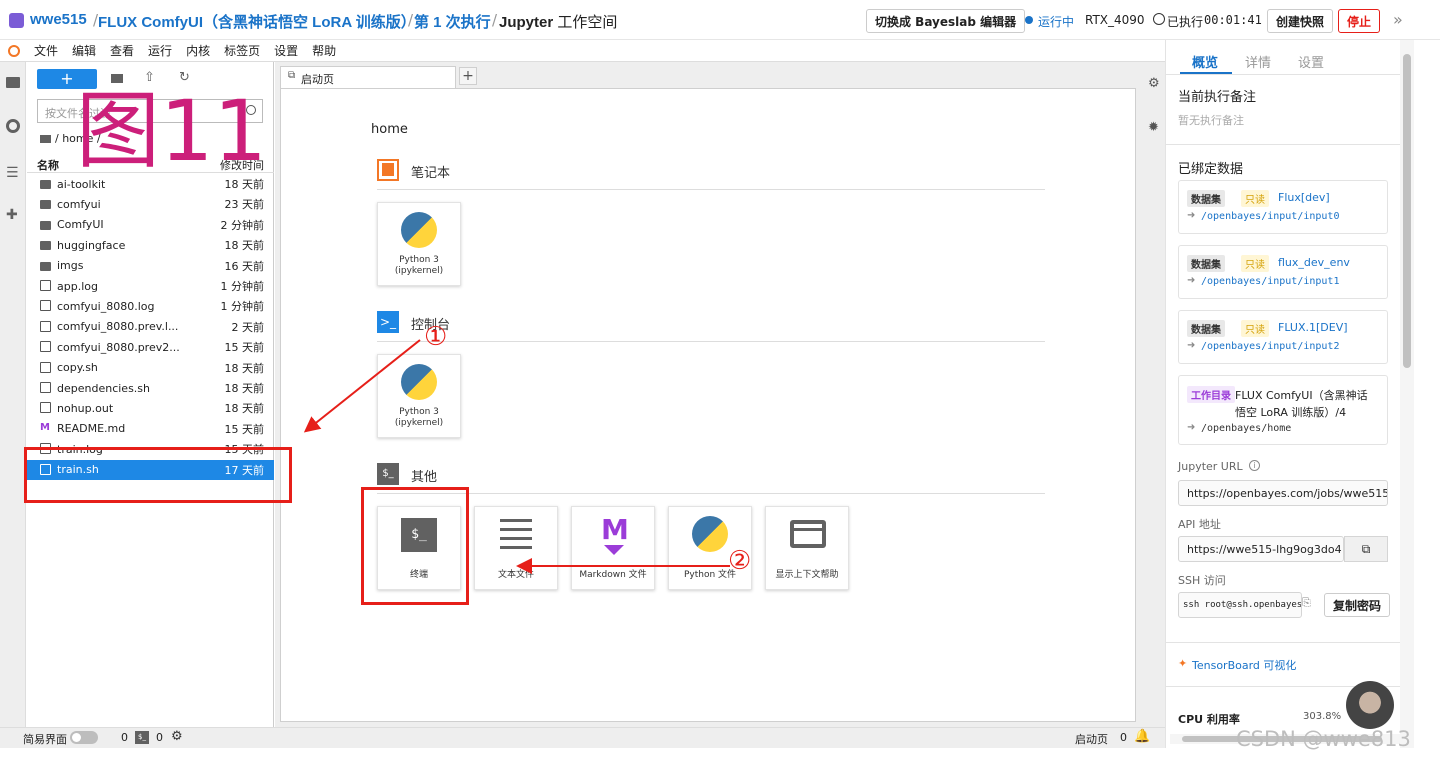 This screenshot has height=765, width=1440. I want to click on annotation-arrows, so click(516, 456).